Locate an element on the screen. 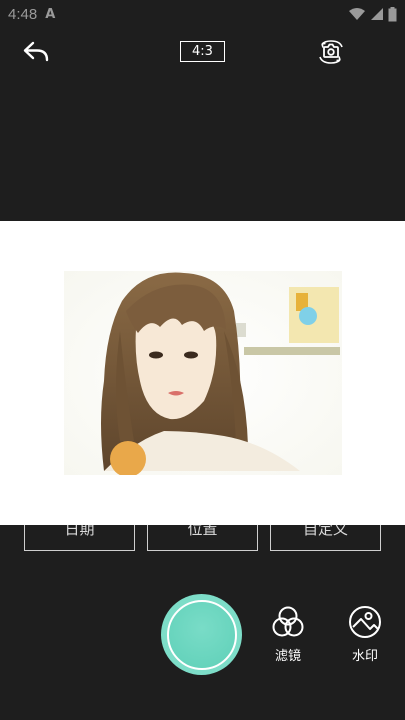 This screenshot has height=720, width=405. tab-custom-label: 自定义 is located at coordinates (325, 531).